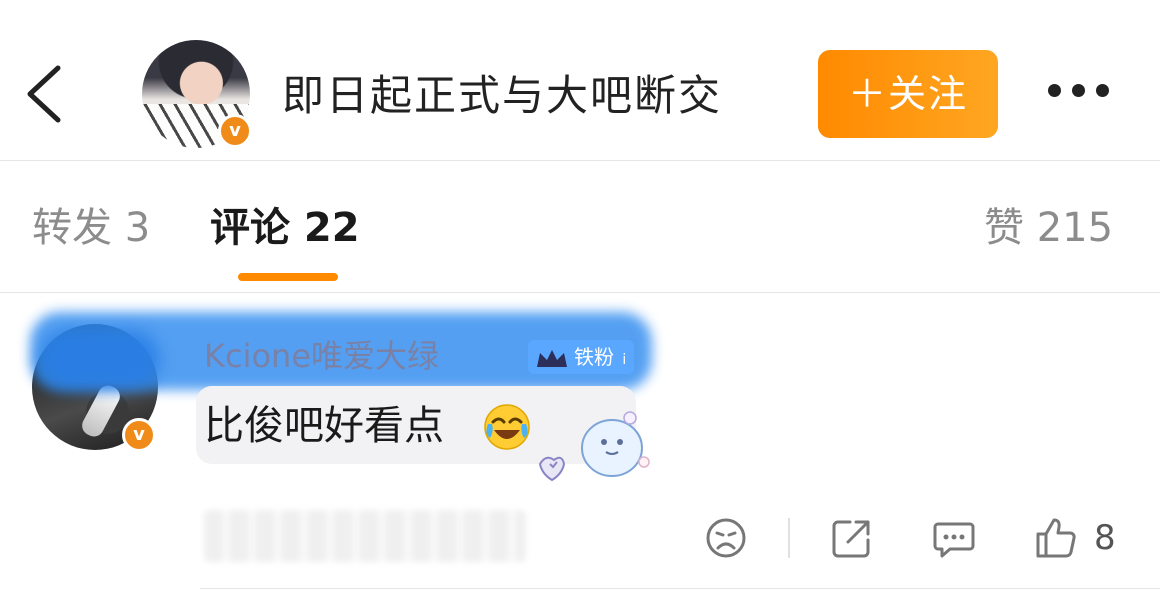 This screenshot has height=604, width=1160. What do you see at coordinates (235, 131) in the screenshot?
I see `verified-badge-icon: v` at bounding box center [235, 131].